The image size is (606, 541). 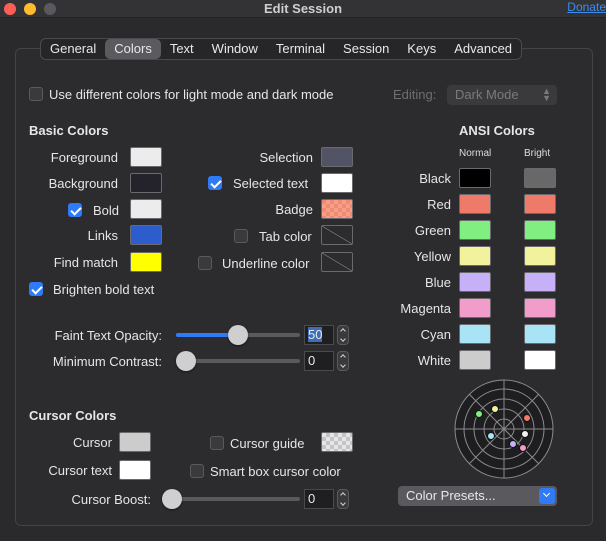 What do you see at coordinates (238, 335) in the screenshot?
I see `faint-opacity-knob` at bounding box center [238, 335].